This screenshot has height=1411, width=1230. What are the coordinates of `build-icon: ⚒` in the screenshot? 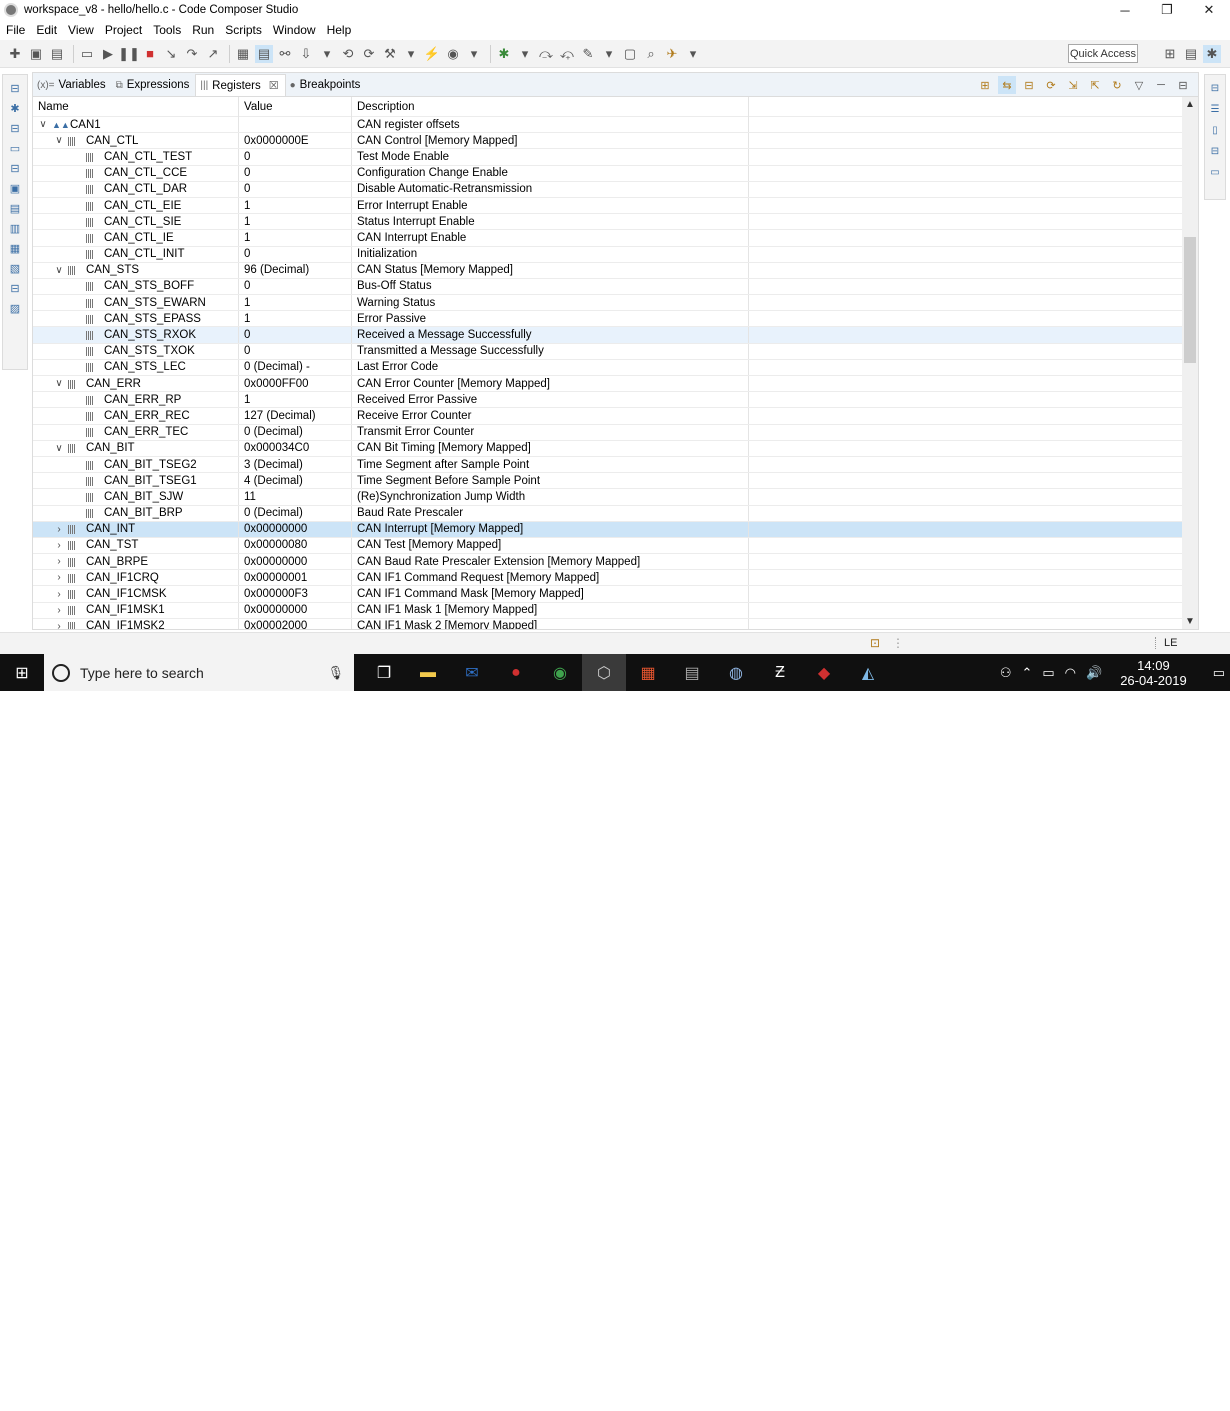 It's located at (390, 54).